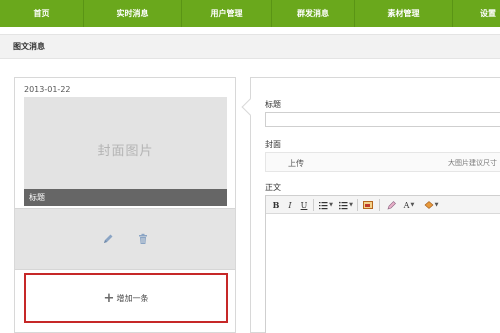 The width and height of the screenshot is (500, 333). I want to click on cover-placeholder-text: 封面图片, so click(125, 151).